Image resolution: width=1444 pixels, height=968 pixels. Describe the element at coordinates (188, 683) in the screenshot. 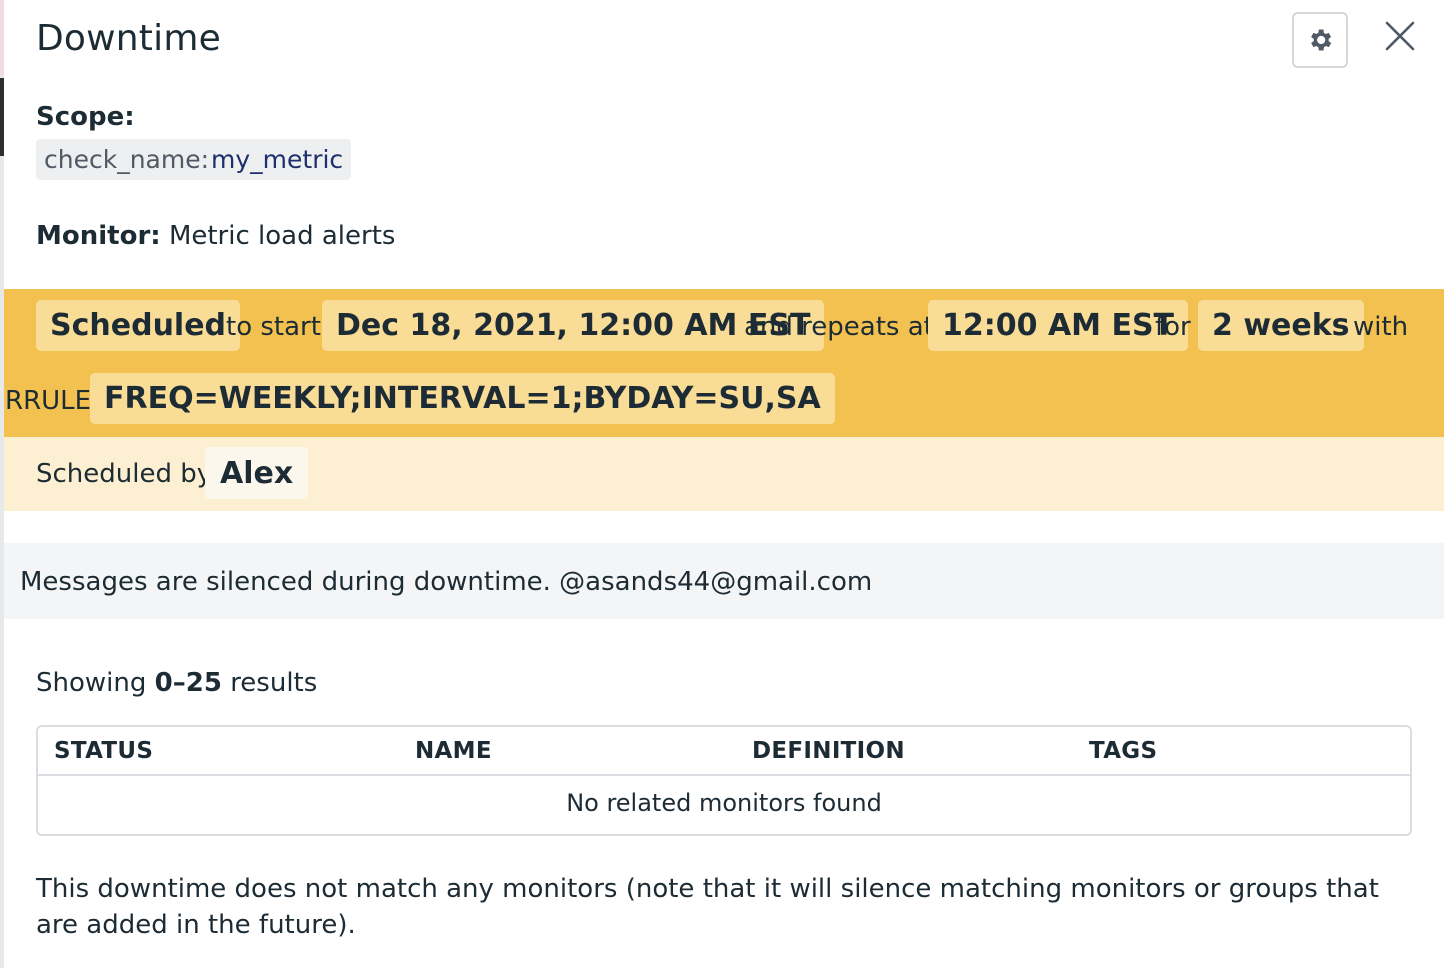

I see `results-range: 0–25` at that location.